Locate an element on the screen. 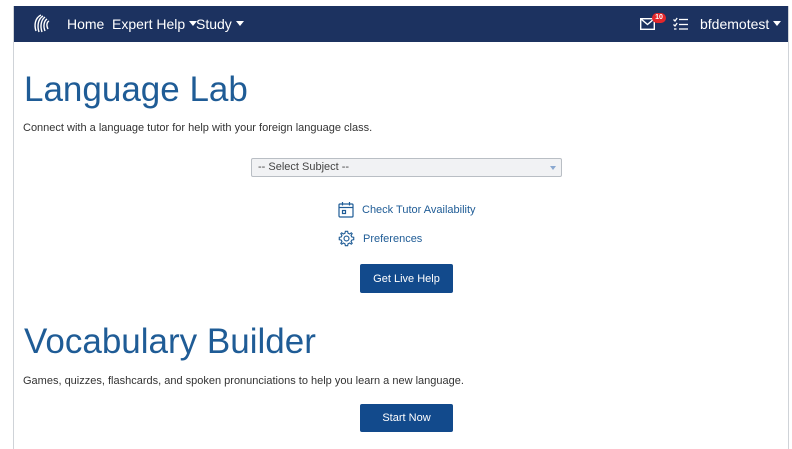 This screenshot has height=449, width=792. calendar-icon is located at coordinates (346, 210).